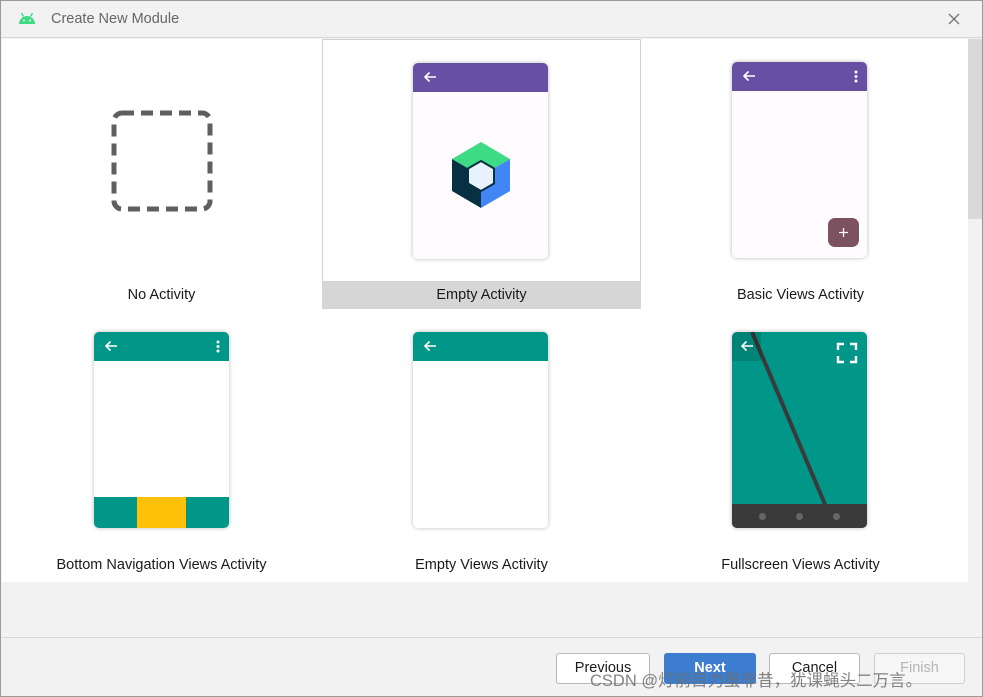  Describe the element at coordinates (847, 353) in the screenshot. I see `fullscreen-icon` at that location.